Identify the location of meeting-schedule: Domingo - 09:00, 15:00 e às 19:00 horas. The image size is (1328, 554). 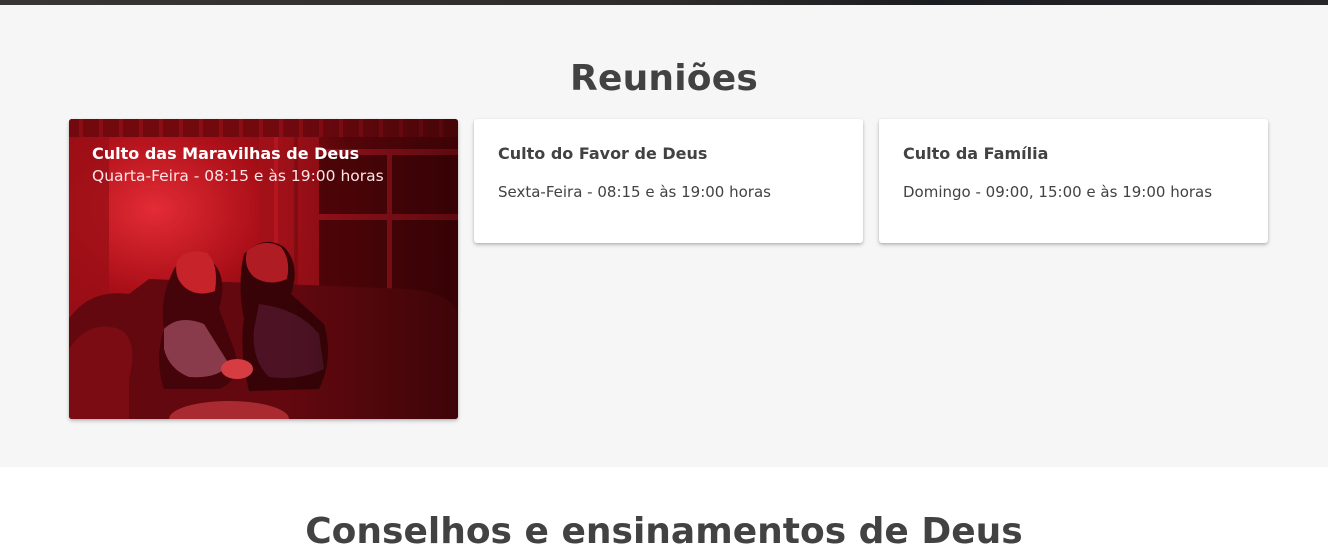
(1058, 192).